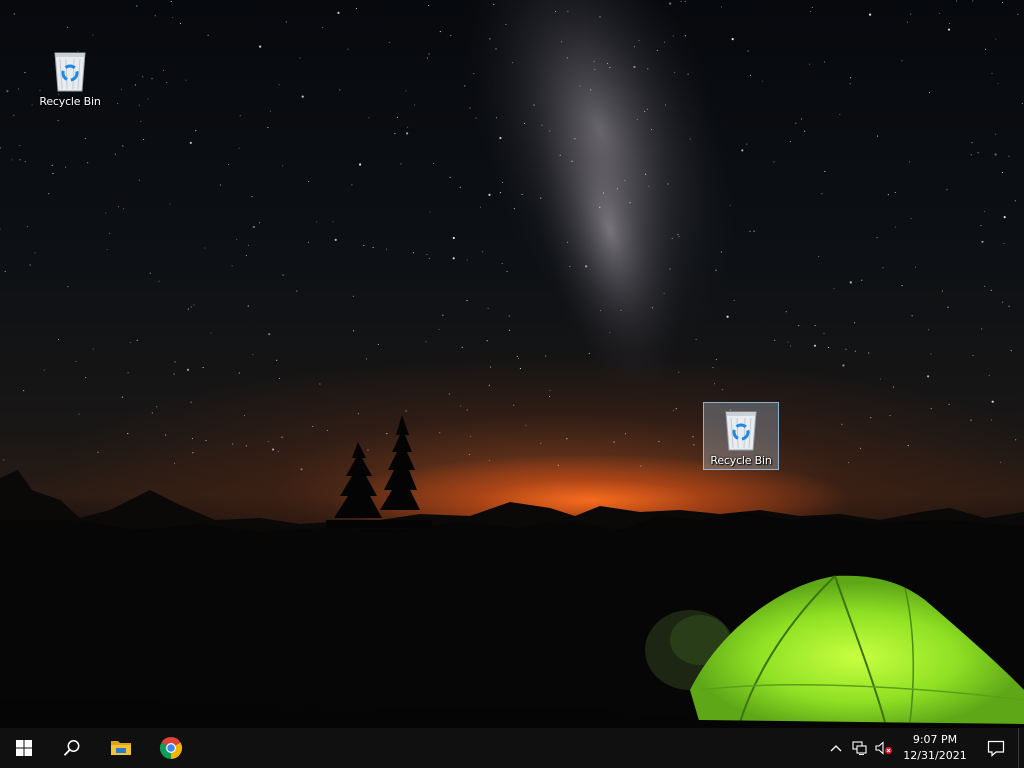 This screenshot has width=1024, height=768. What do you see at coordinates (935, 739) in the screenshot?
I see `clock-time: 9:07 PM` at bounding box center [935, 739].